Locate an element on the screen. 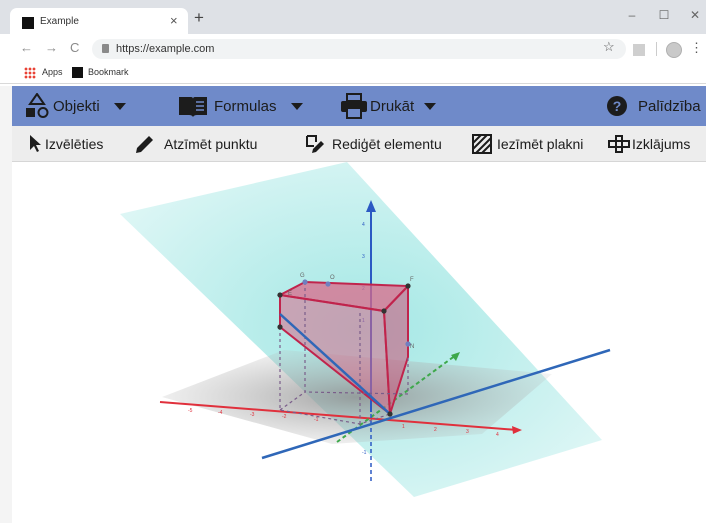 The image size is (706, 523). address-bar: https://example.com is located at coordinates (359, 49).